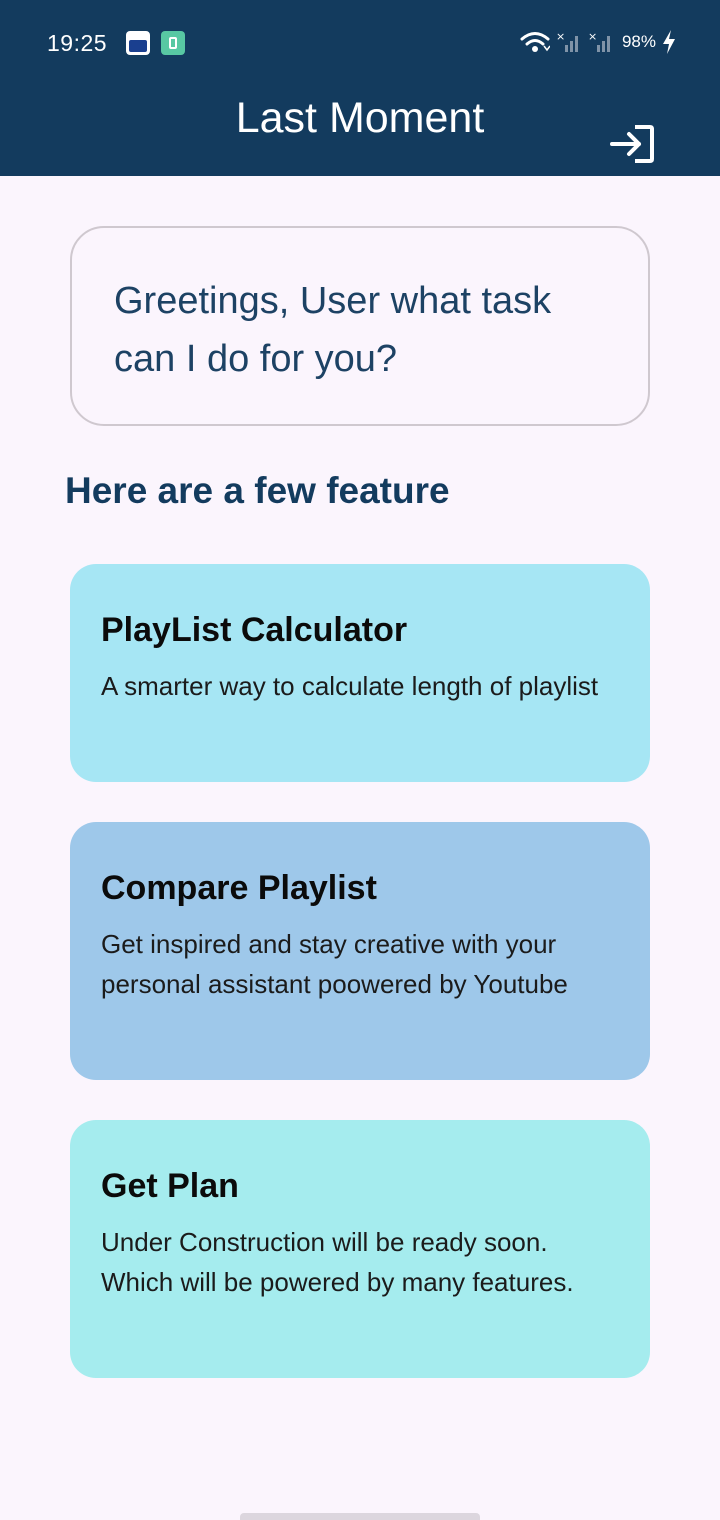 This screenshot has height=1520, width=720. Describe the element at coordinates (360, 1516) in the screenshot. I see `home-indicator` at that location.